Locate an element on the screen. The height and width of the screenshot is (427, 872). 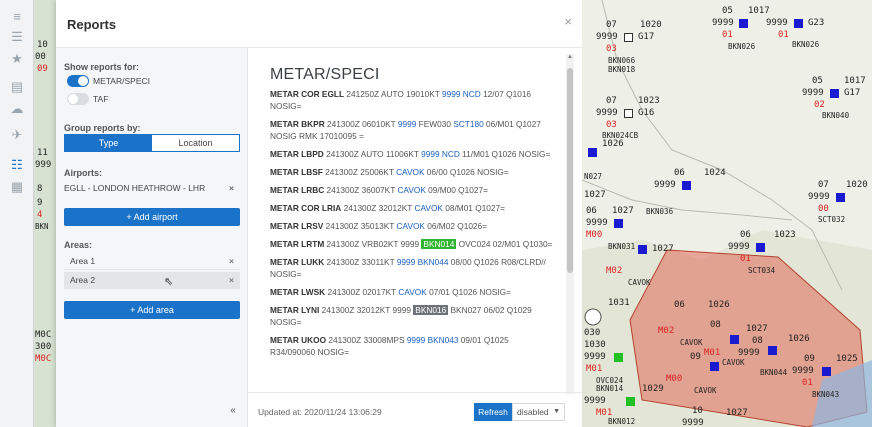
close-icon: × is located at coordinates (568, 21).